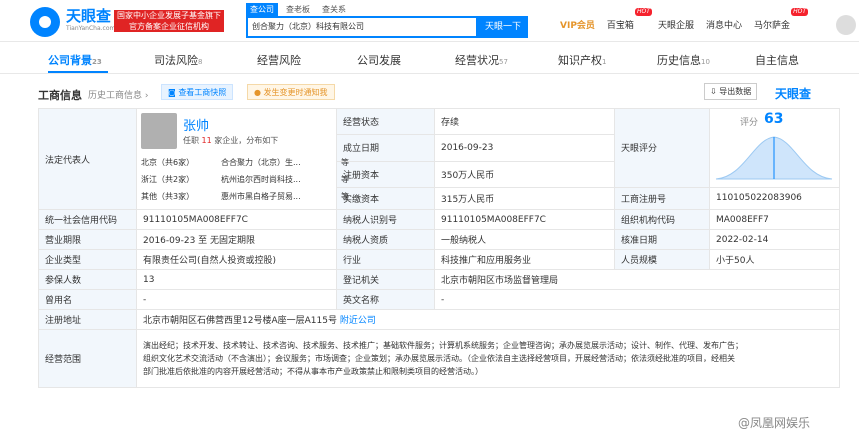 Image resolution: width=859 pixels, height=443 pixels. What do you see at coordinates (385, 239) in the screenshot?
I see `table-label: 纳税人资质` at bounding box center [385, 239].